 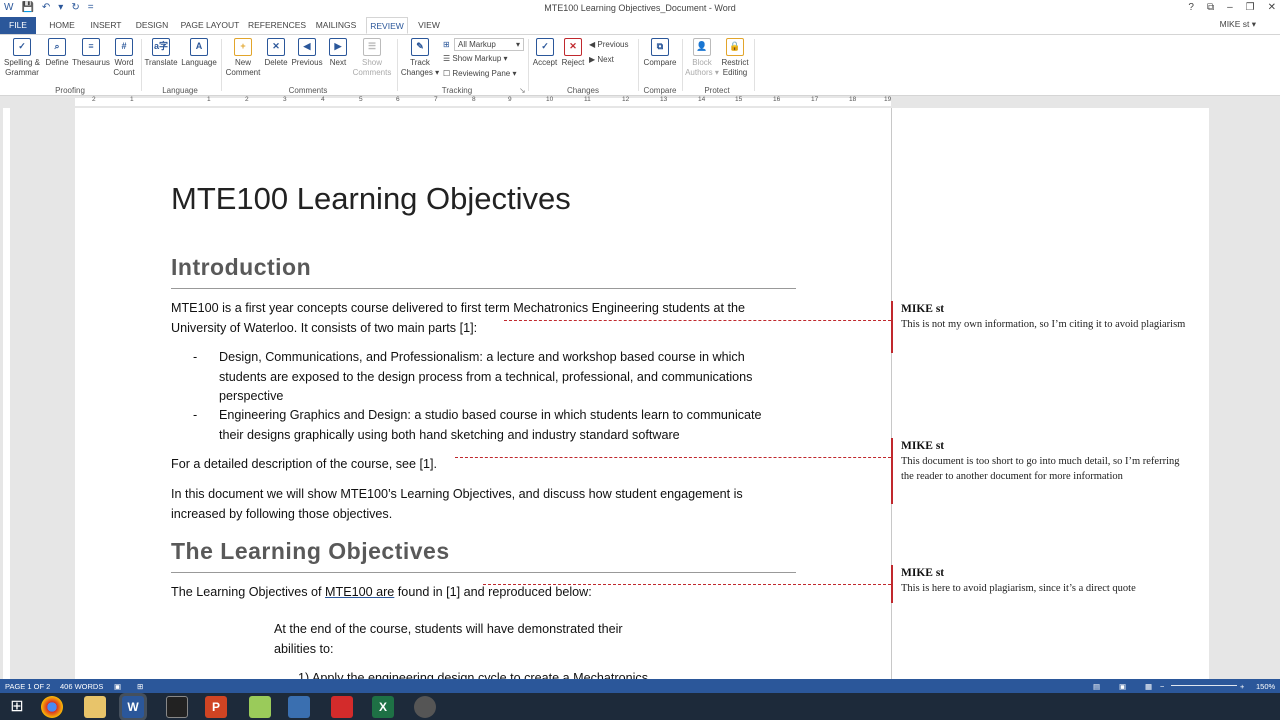 I want to click on ruler-number: 13, so click(x=664, y=99).